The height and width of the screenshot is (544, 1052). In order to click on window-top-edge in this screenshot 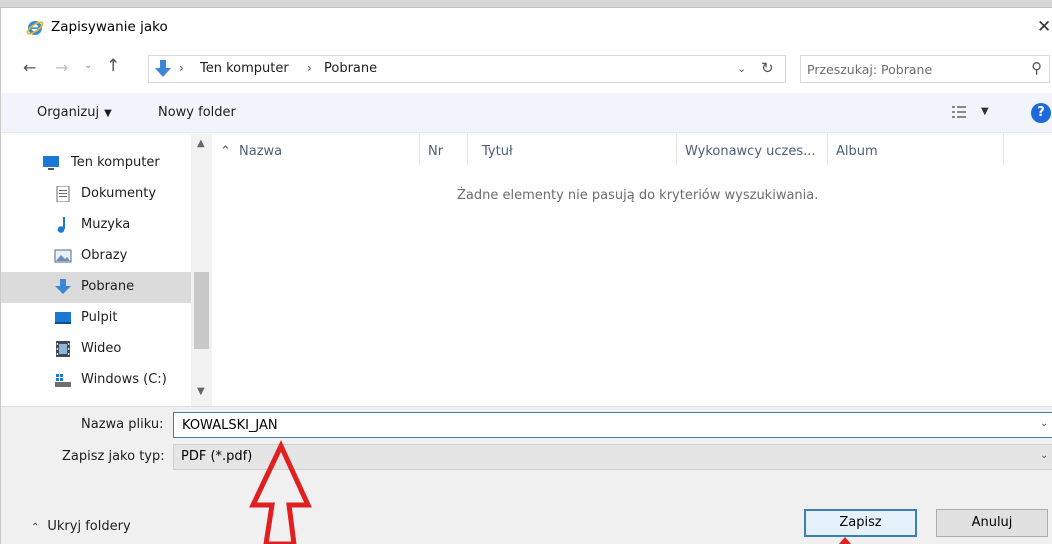, I will do `click(526, 4)`.